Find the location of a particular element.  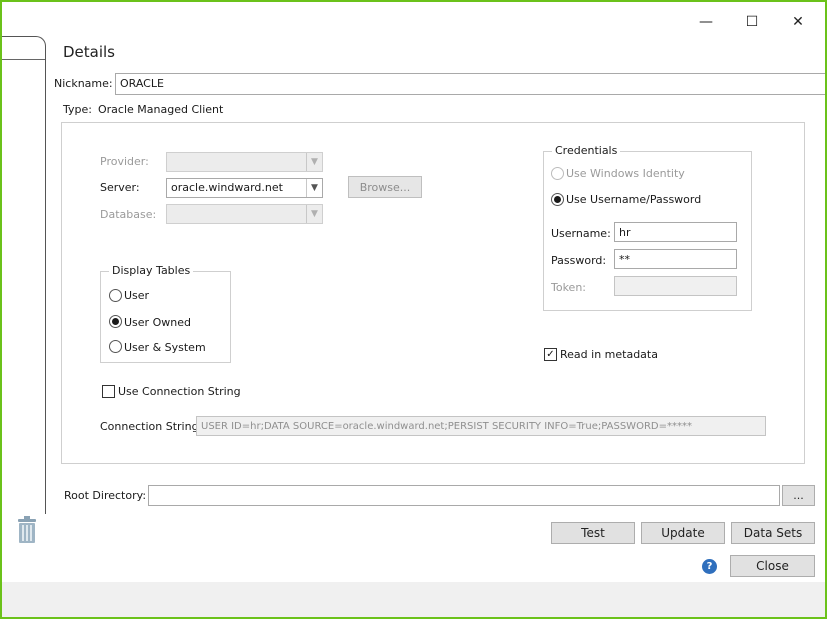

test-button: Test is located at coordinates (593, 533).